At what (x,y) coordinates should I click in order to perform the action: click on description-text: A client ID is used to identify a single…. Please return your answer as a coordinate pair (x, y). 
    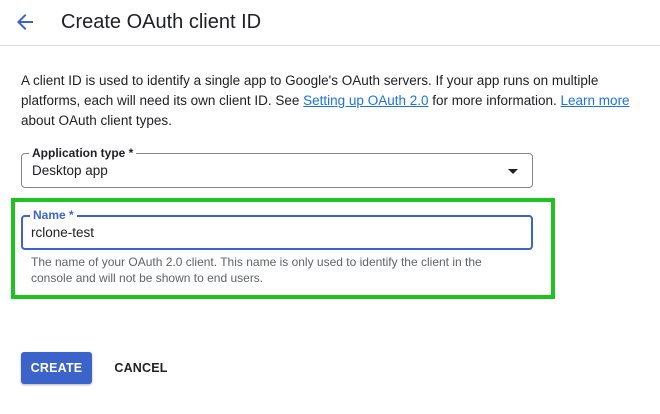
    Looking at the image, I should click on (331, 101).